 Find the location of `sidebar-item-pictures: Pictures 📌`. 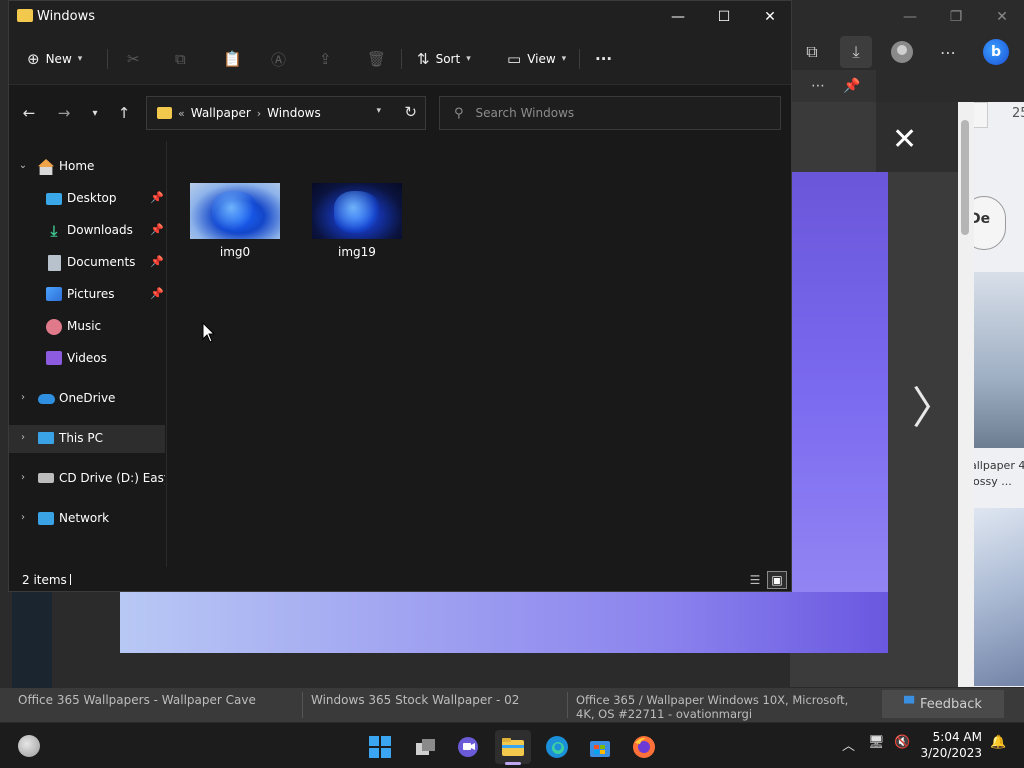

sidebar-item-pictures: Pictures 📌 is located at coordinates (87, 295).